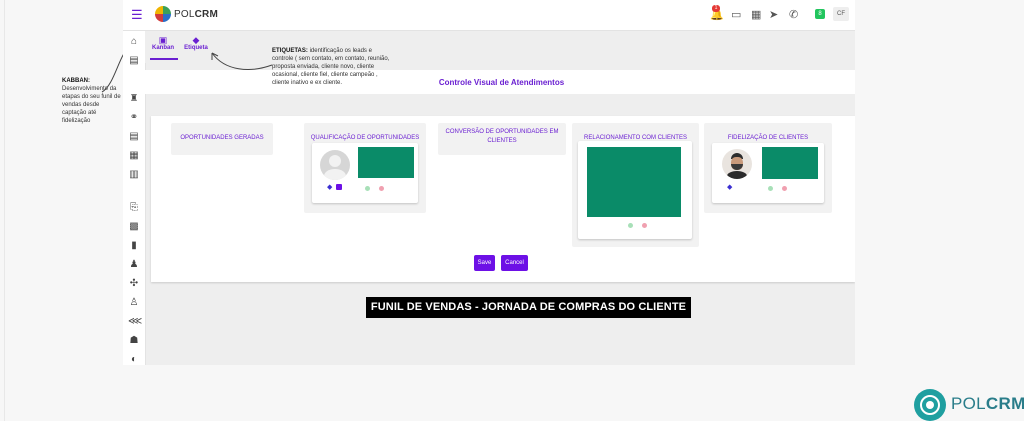 The image size is (1024, 421). I want to click on footer-brand-prefix: POL, so click(968, 403).